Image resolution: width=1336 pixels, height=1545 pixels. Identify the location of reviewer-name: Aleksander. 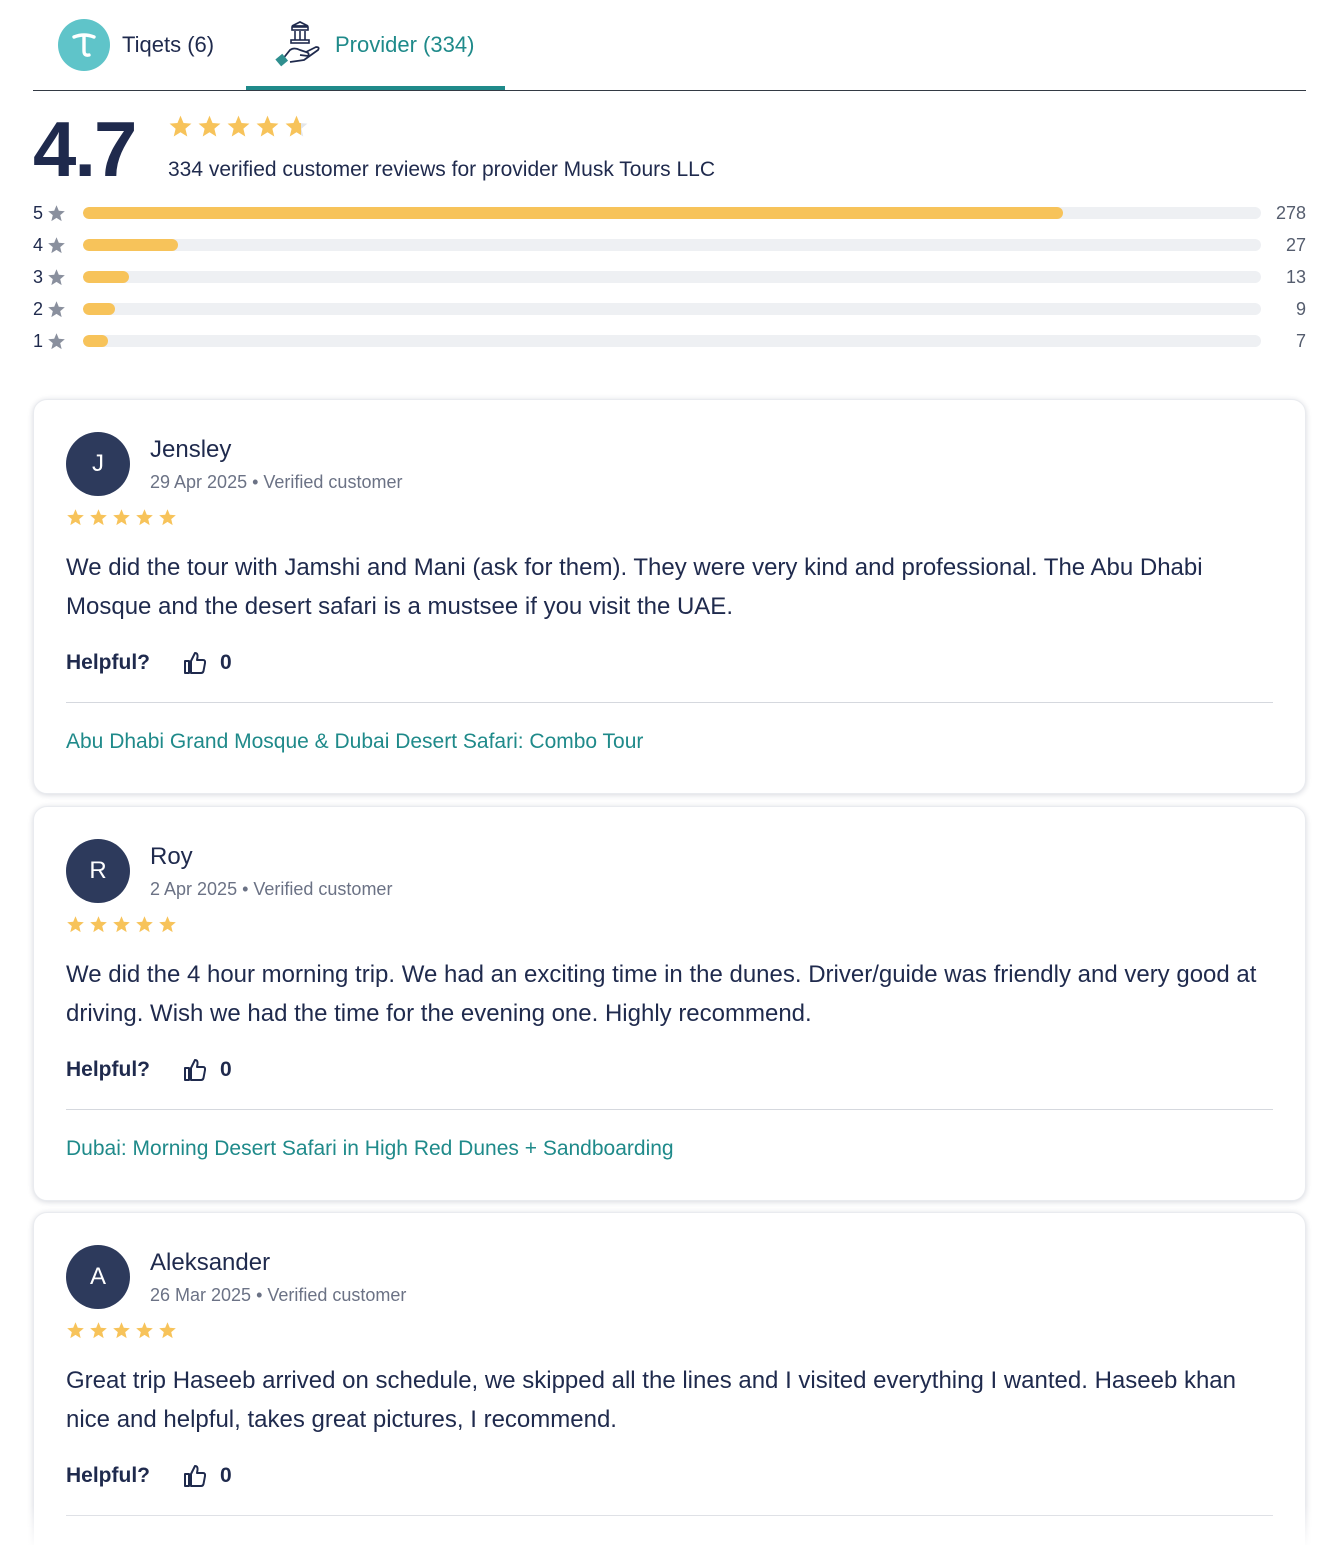
(210, 1262).